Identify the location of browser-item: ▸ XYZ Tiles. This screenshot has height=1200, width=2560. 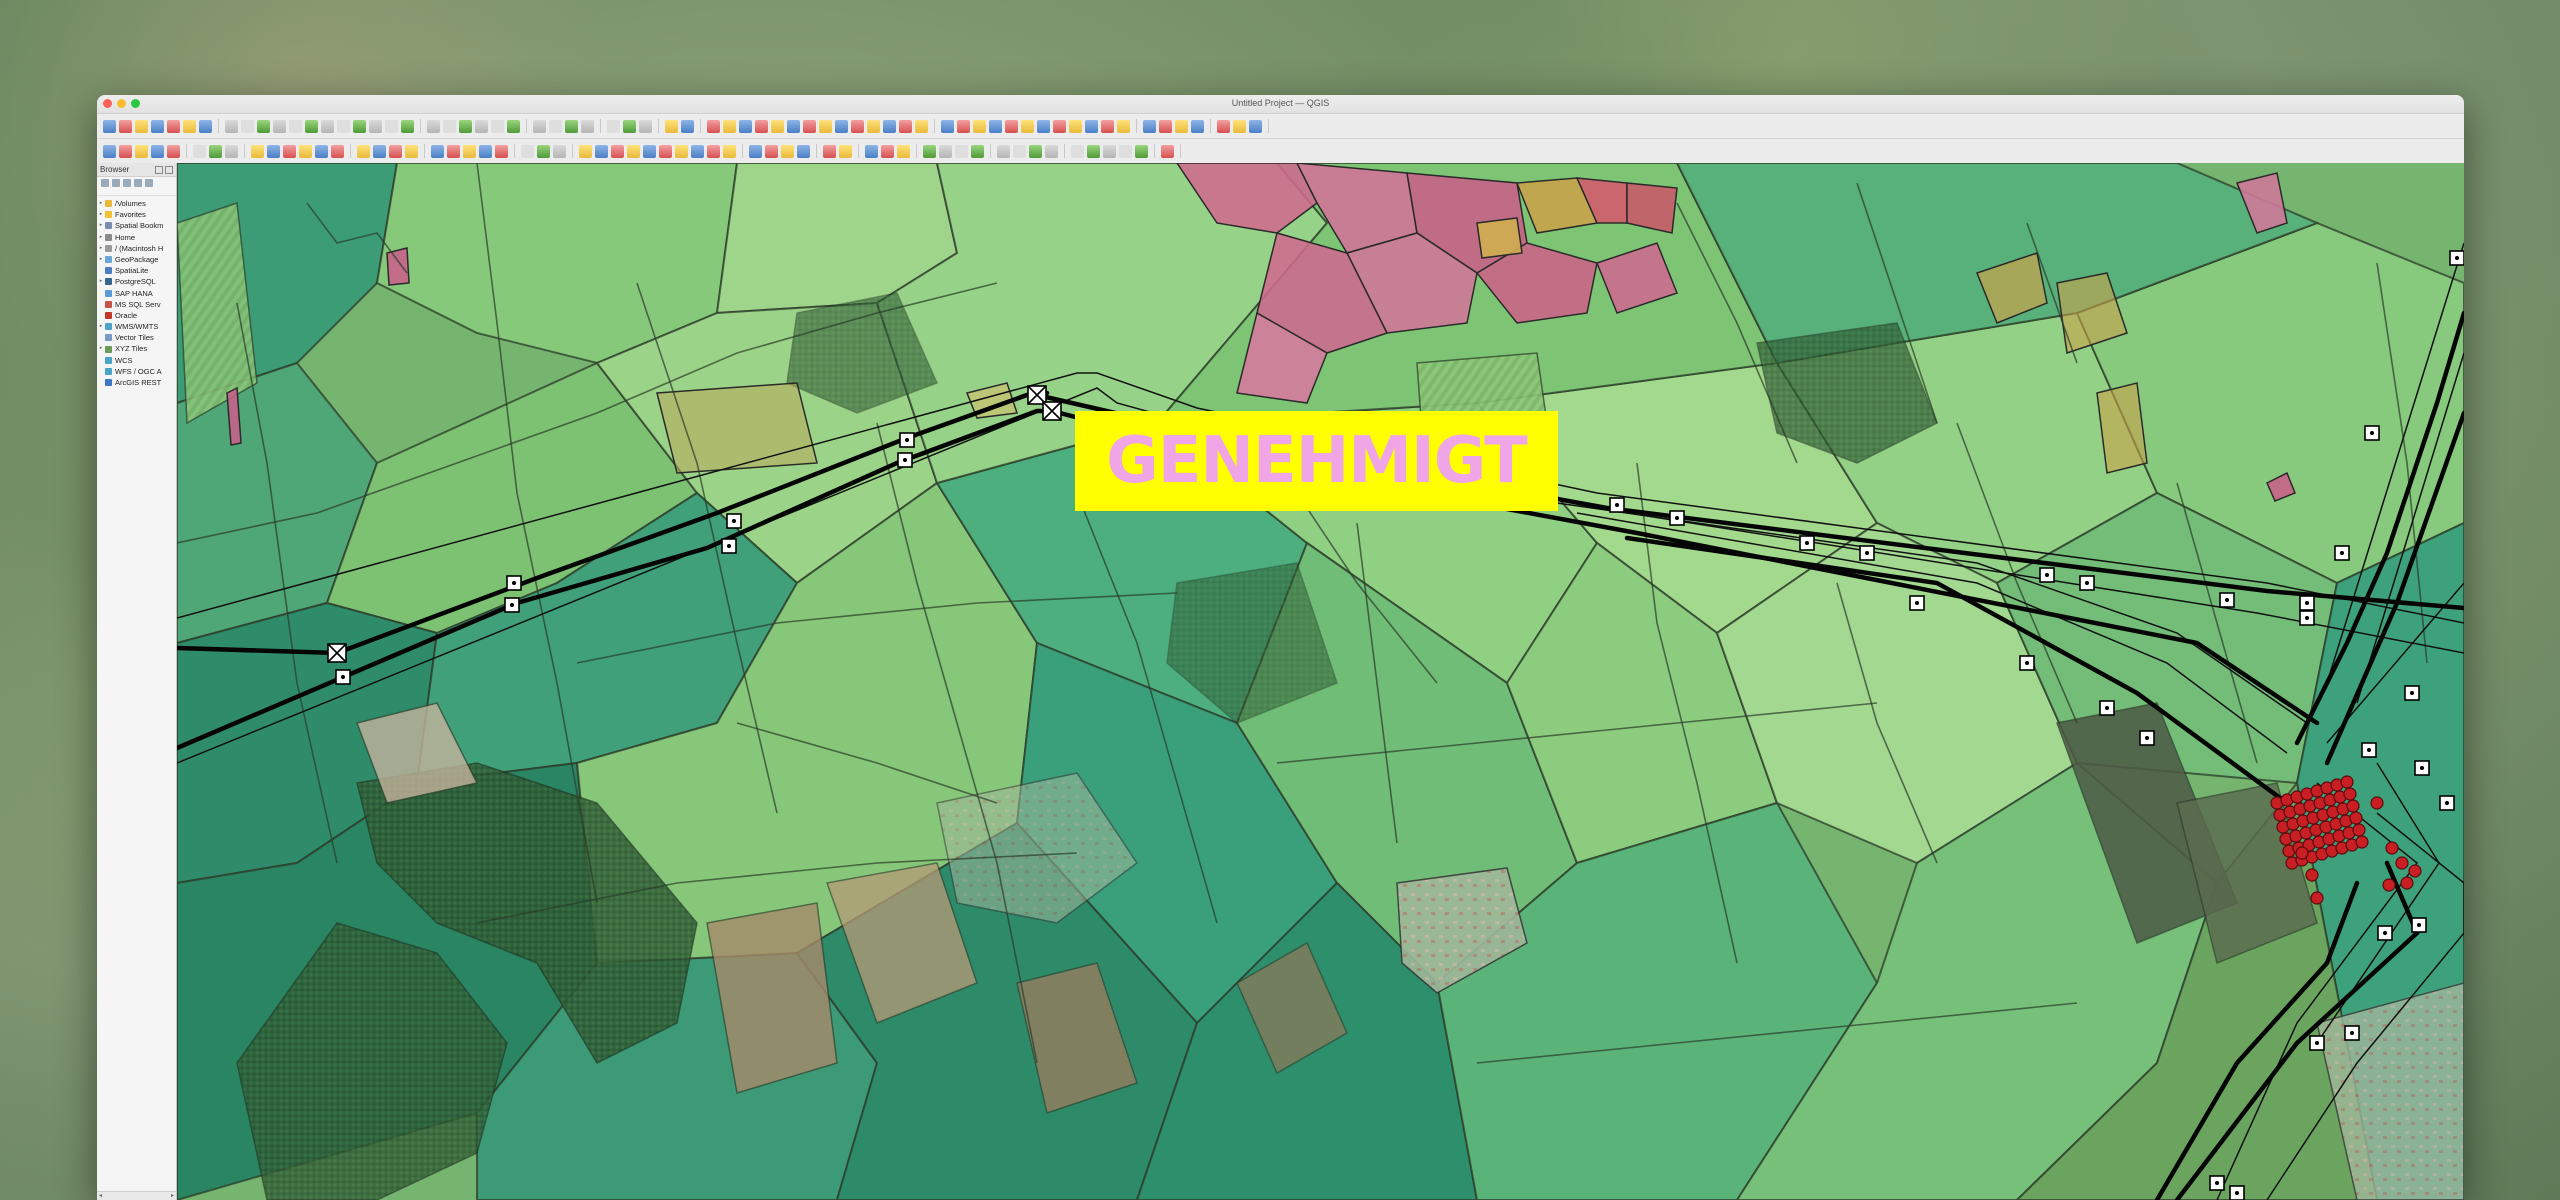
(136, 348).